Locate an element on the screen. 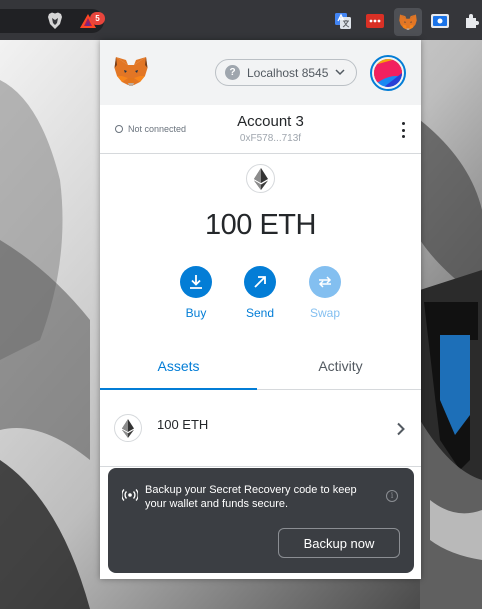 This screenshot has height=609, width=482. metamask-extension-button is located at coordinates (408, 22).